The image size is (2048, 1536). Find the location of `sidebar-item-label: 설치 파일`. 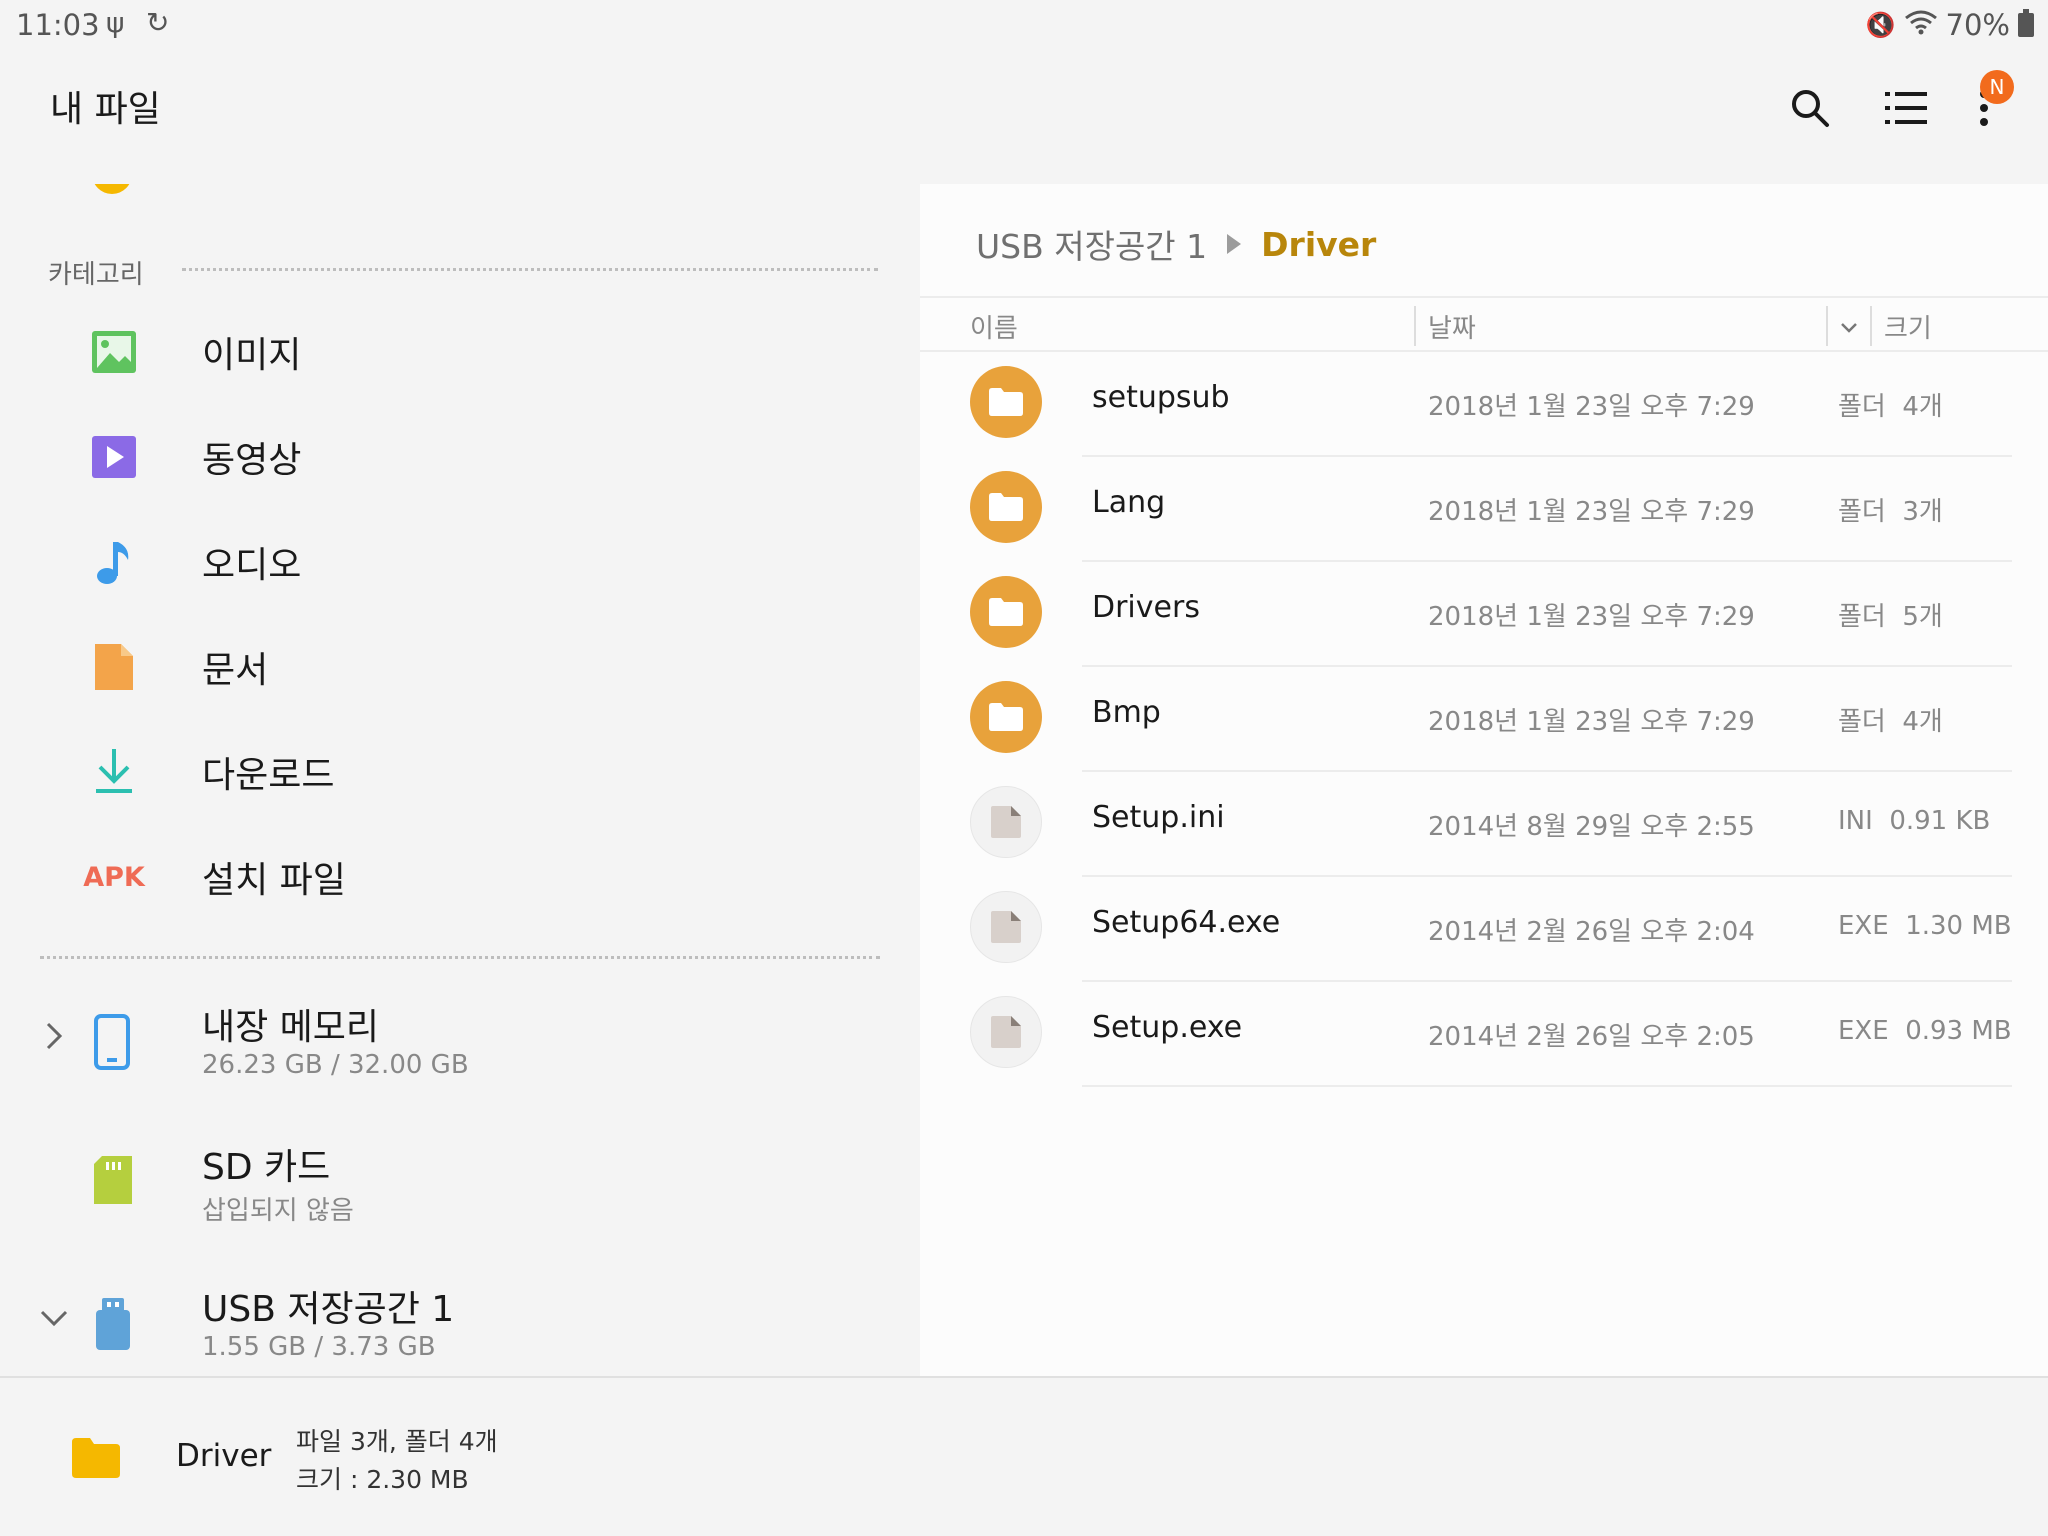

sidebar-item-label: 설치 파일 is located at coordinates (274, 880).